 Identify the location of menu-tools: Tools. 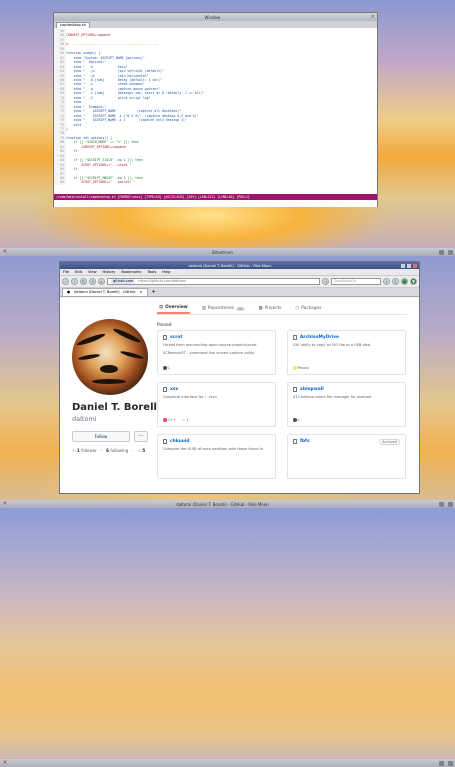
(151, 272).